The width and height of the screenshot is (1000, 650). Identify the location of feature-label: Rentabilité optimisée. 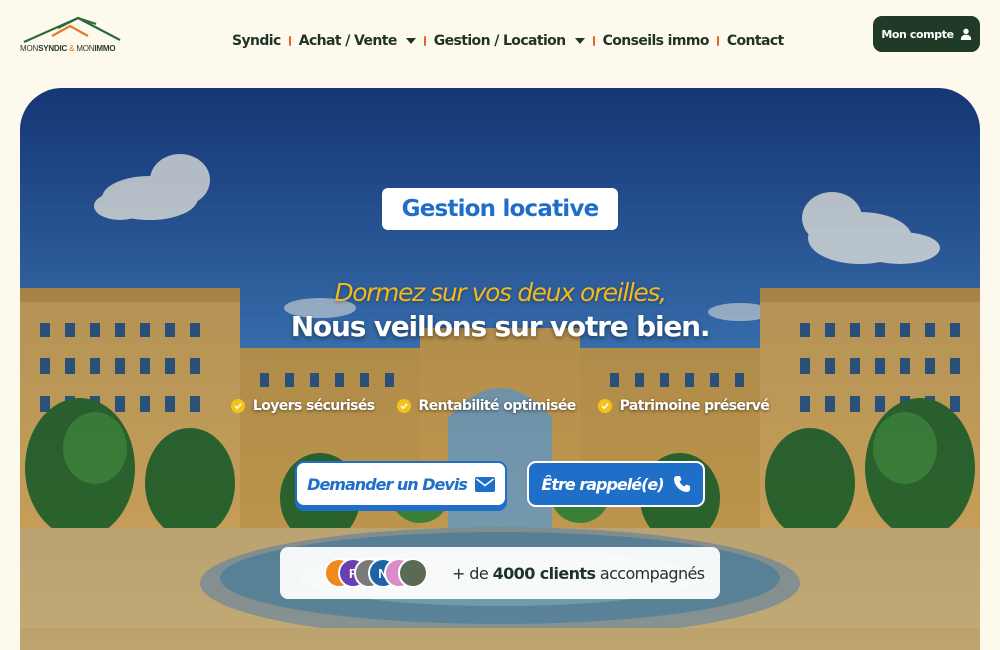
(497, 406).